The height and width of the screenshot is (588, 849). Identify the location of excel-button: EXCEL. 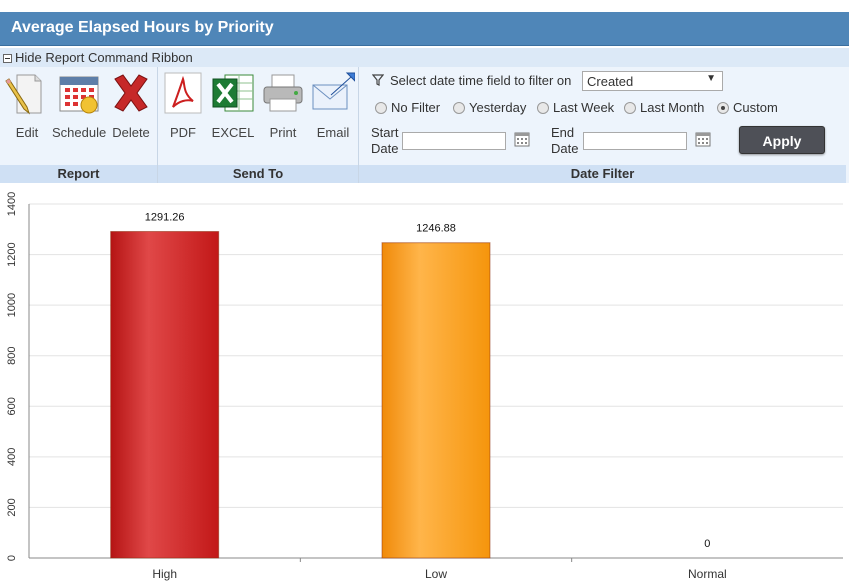
(233, 106).